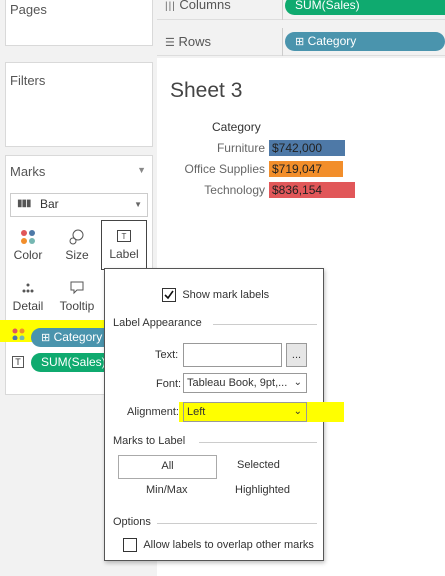  Describe the element at coordinates (79, 205) in the screenshot. I see `mark-type-select: ▮▮▮ Bar ▼` at that location.